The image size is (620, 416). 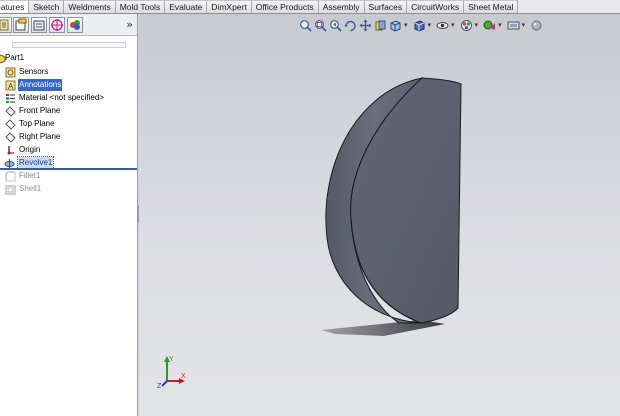 What do you see at coordinates (10, 72) in the screenshot?
I see `sensors-icon` at bounding box center [10, 72].